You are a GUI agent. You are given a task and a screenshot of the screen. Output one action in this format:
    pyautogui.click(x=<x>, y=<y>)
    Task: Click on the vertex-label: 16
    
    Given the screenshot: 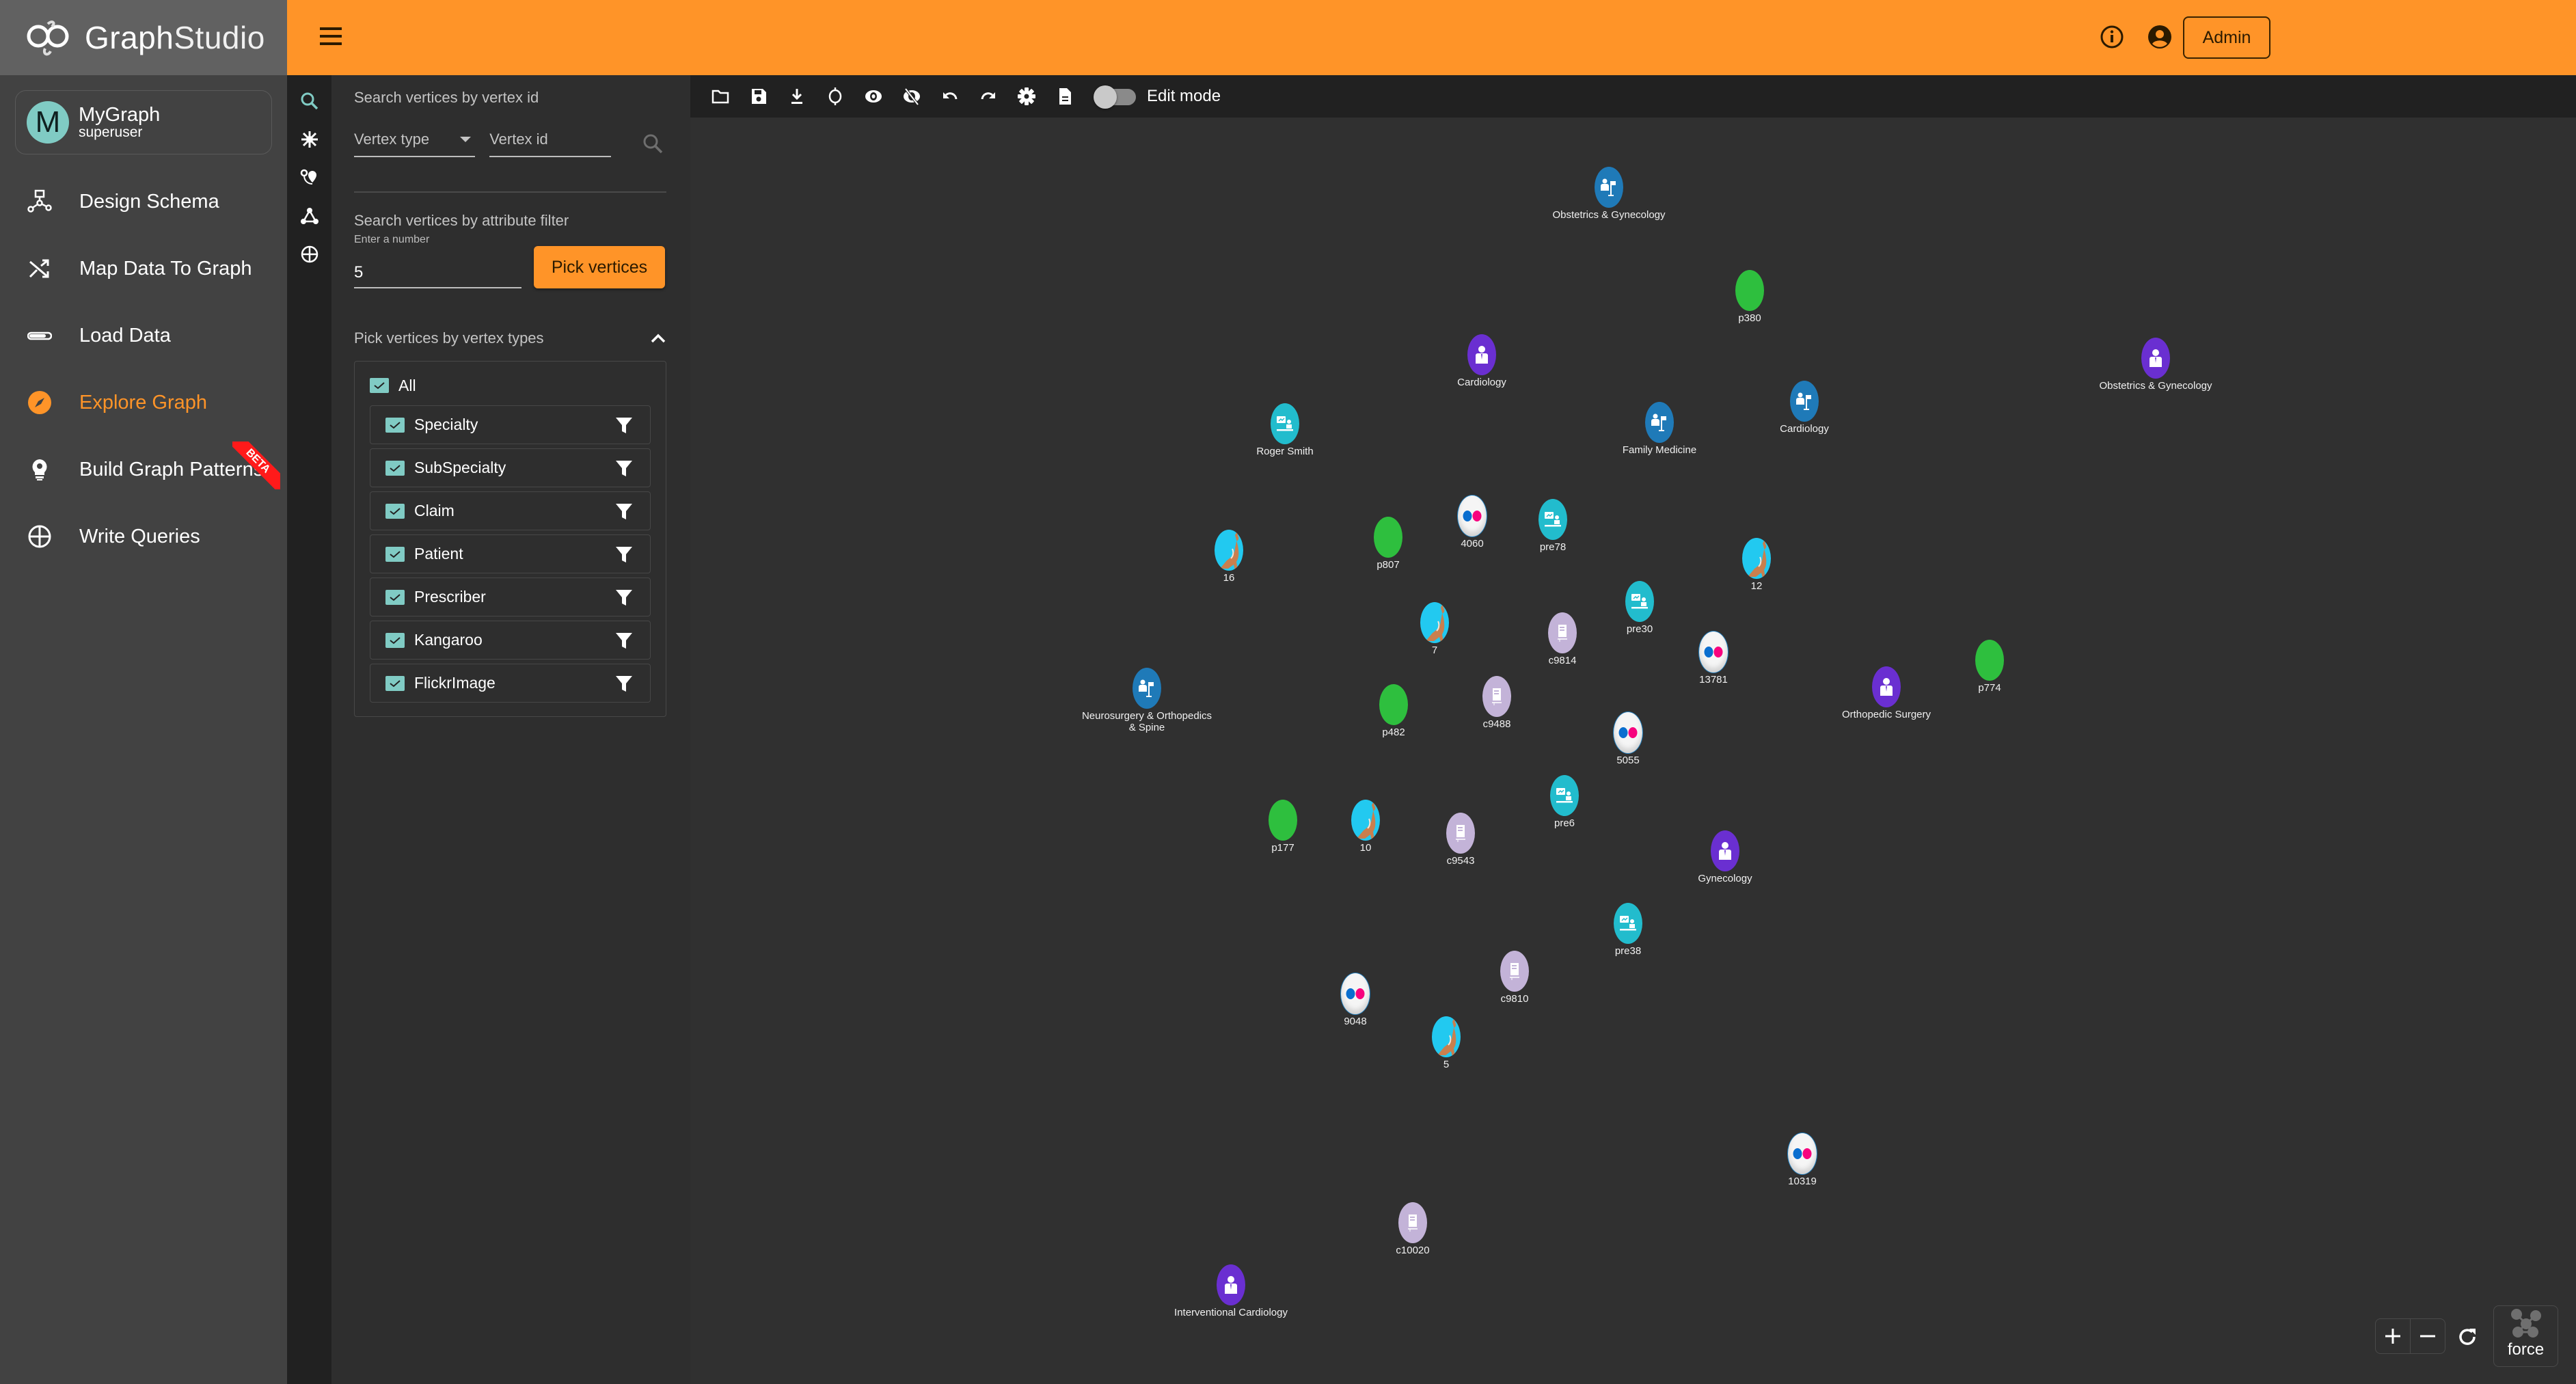 What is the action you would take?
    pyautogui.click(x=1229, y=578)
    